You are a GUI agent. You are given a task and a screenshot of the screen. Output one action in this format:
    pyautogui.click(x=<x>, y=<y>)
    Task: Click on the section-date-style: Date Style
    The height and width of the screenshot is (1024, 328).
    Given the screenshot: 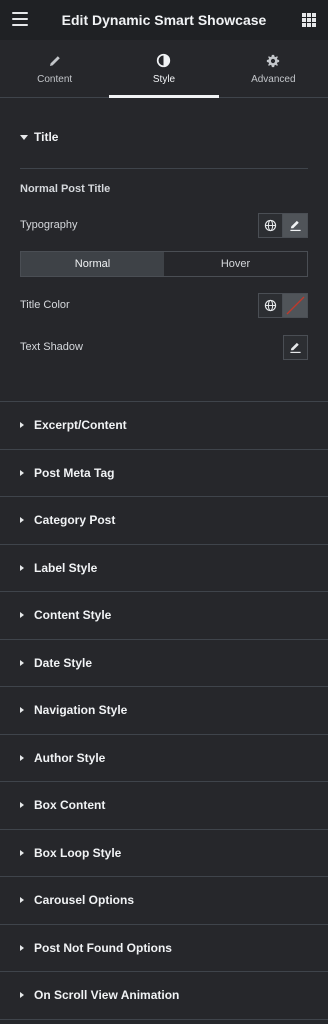 What is the action you would take?
    pyautogui.click(x=164, y=663)
    